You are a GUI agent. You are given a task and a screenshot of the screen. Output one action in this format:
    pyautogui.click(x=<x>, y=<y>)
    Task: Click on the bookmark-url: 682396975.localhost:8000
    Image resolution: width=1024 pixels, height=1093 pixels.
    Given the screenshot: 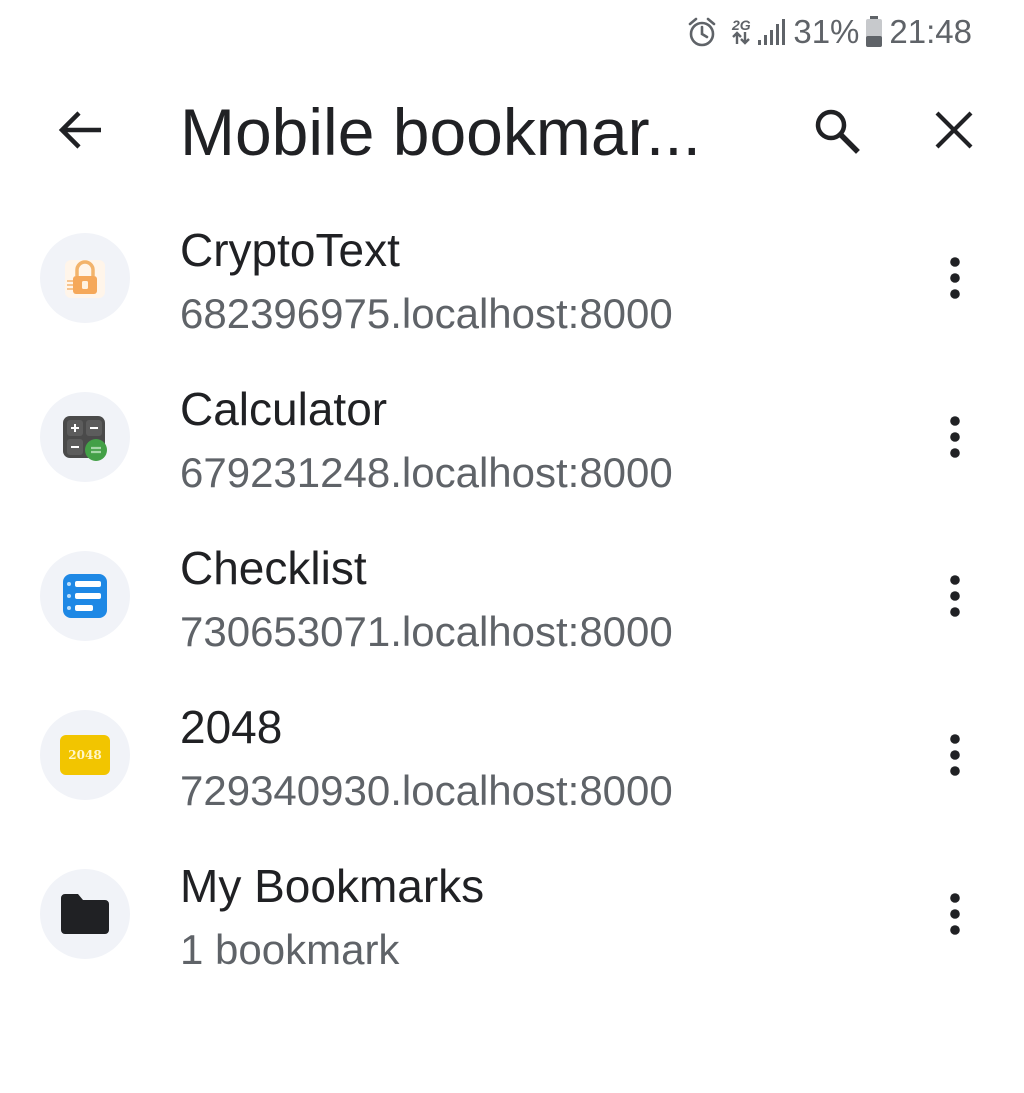 What is the action you would take?
    pyautogui.click(x=426, y=313)
    